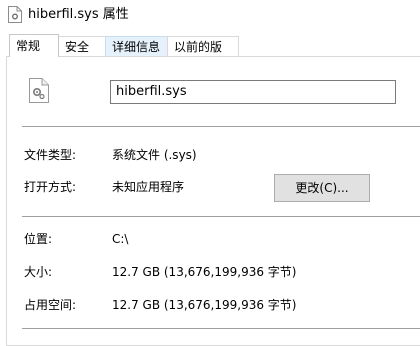 The height and width of the screenshot is (346, 420). Describe the element at coordinates (154, 155) in the screenshot. I see `file-type-value: 系统文件 (.sys)` at that location.